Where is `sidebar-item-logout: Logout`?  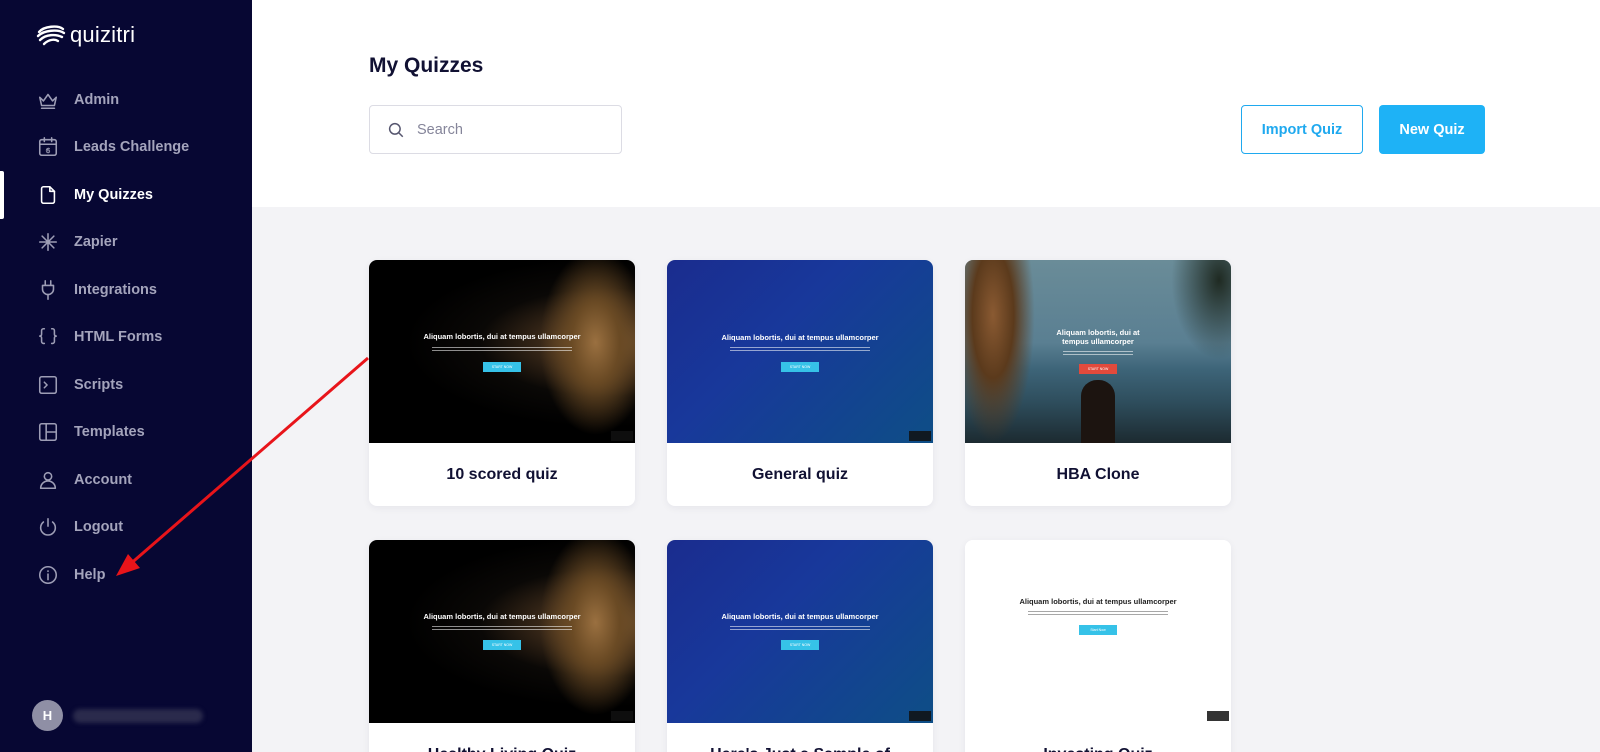 sidebar-item-logout: Logout is located at coordinates (126, 528).